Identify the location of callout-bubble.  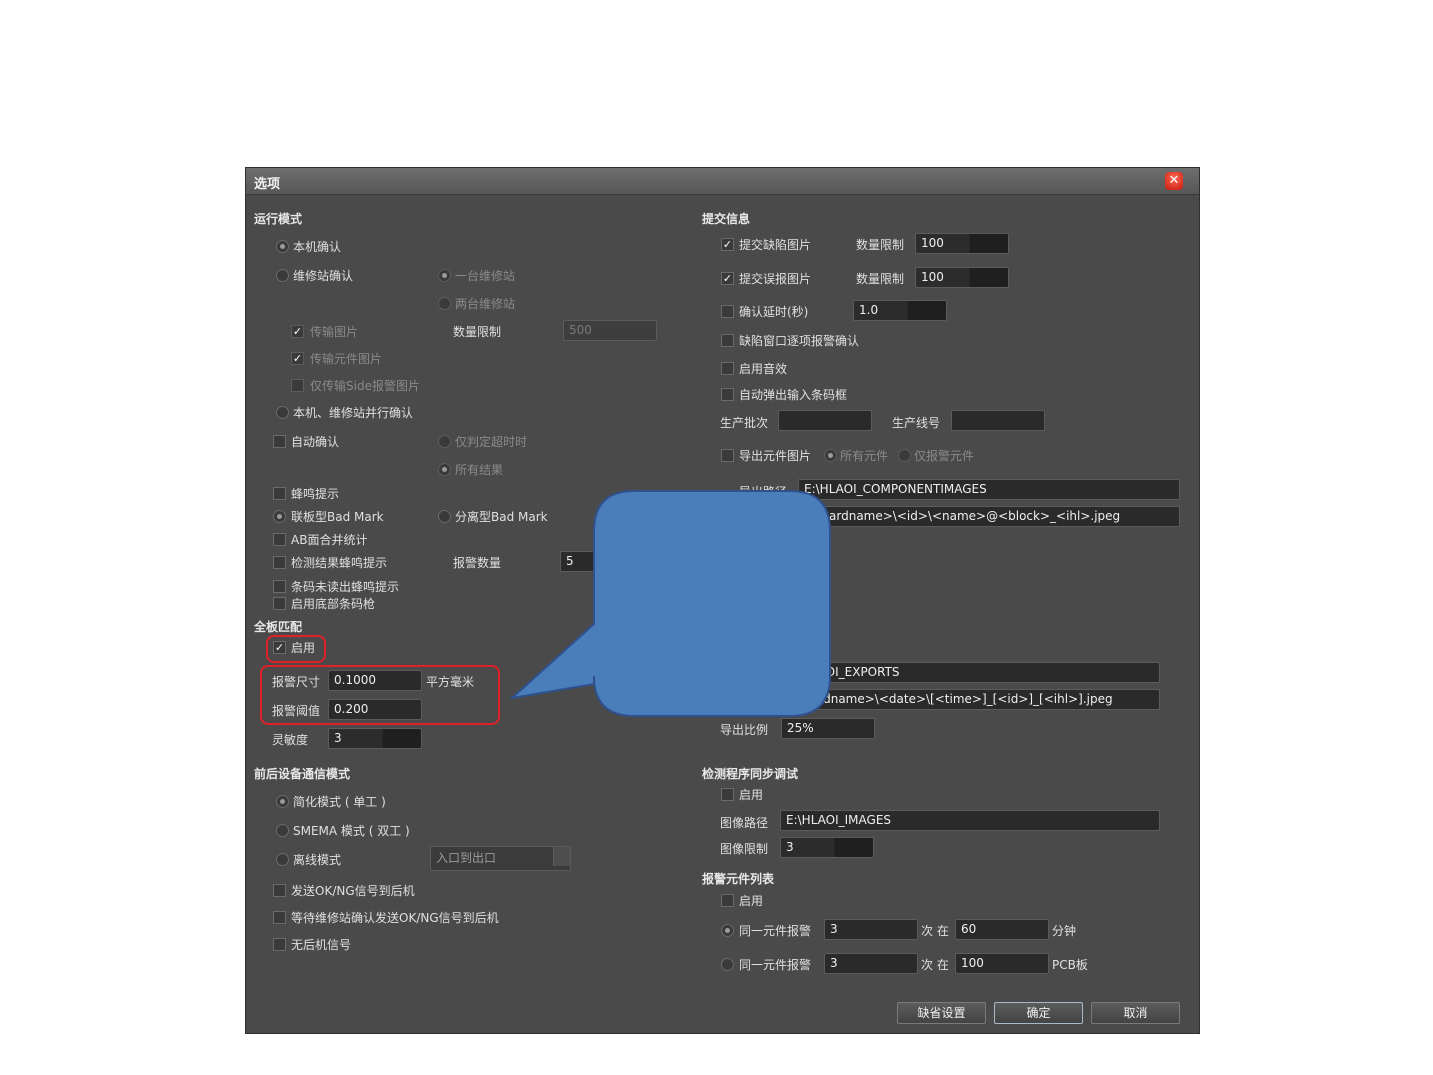
(669, 603).